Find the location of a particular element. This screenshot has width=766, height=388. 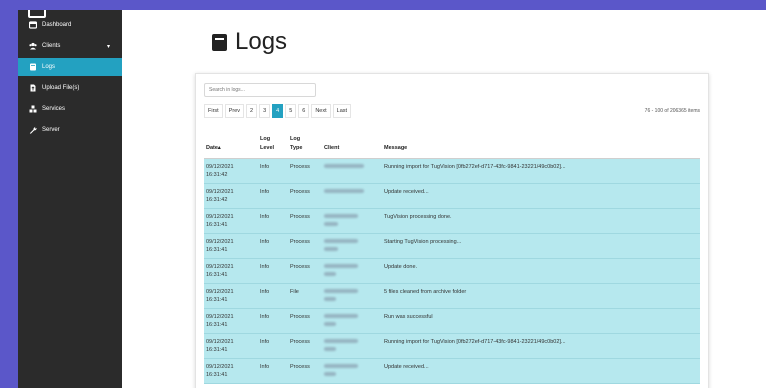

sidebar-item-dashboard: Dashboard is located at coordinates (70, 25).